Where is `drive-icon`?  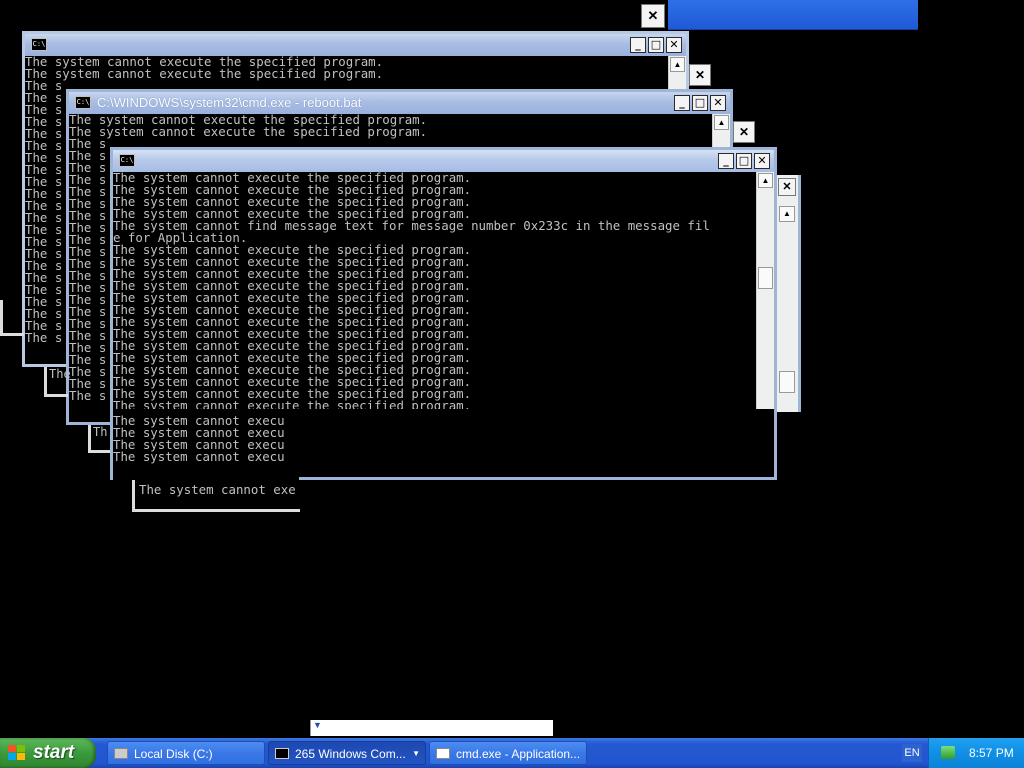 drive-icon is located at coordinates (121, 753).